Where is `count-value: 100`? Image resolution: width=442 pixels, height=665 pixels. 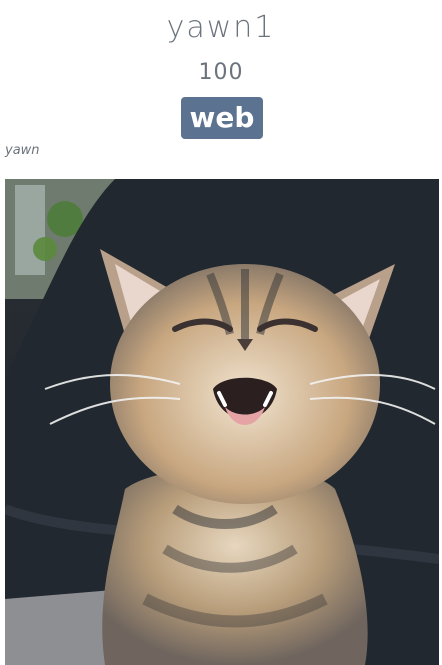
count-value: 100 is located at coordinates (221, 72).